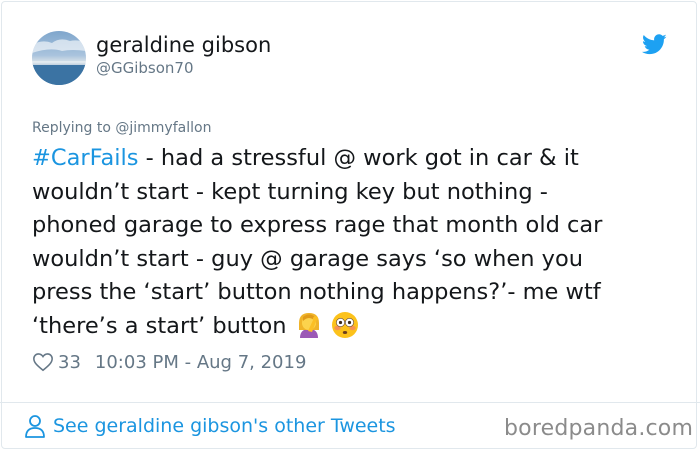  What do you see at coordinates (145, 68) in the screenshot?
I see `author-handle: @GGibson70` at bounding box center [145, 68].